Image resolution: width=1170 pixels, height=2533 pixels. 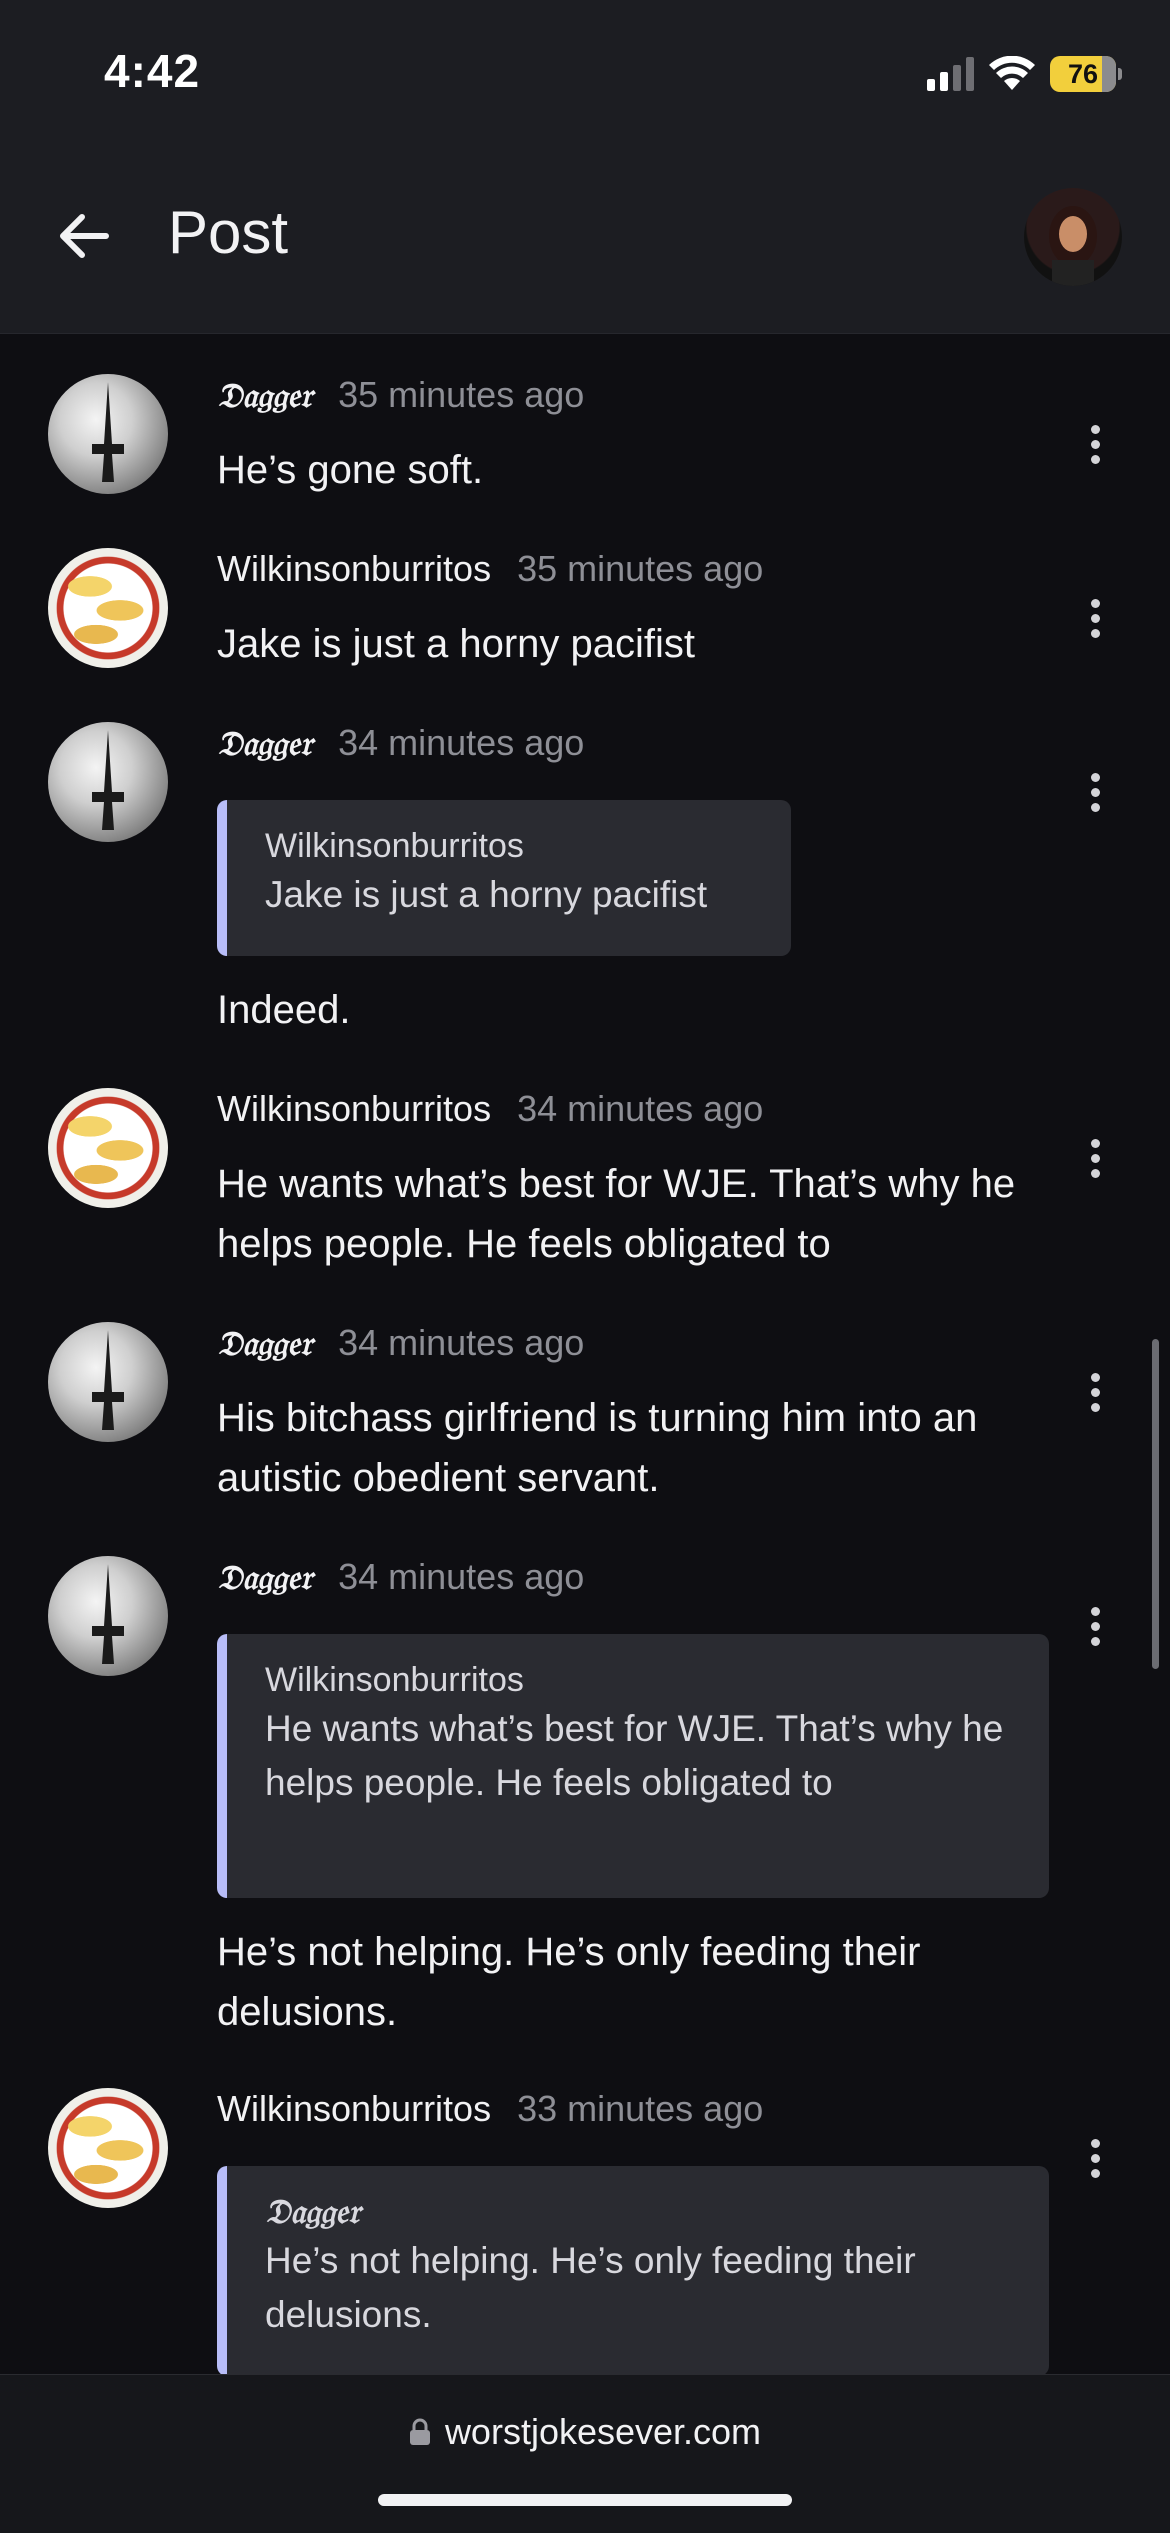 I want to click on browser-url-bar: worstjokesever.com, so click(x=585, y=2453).